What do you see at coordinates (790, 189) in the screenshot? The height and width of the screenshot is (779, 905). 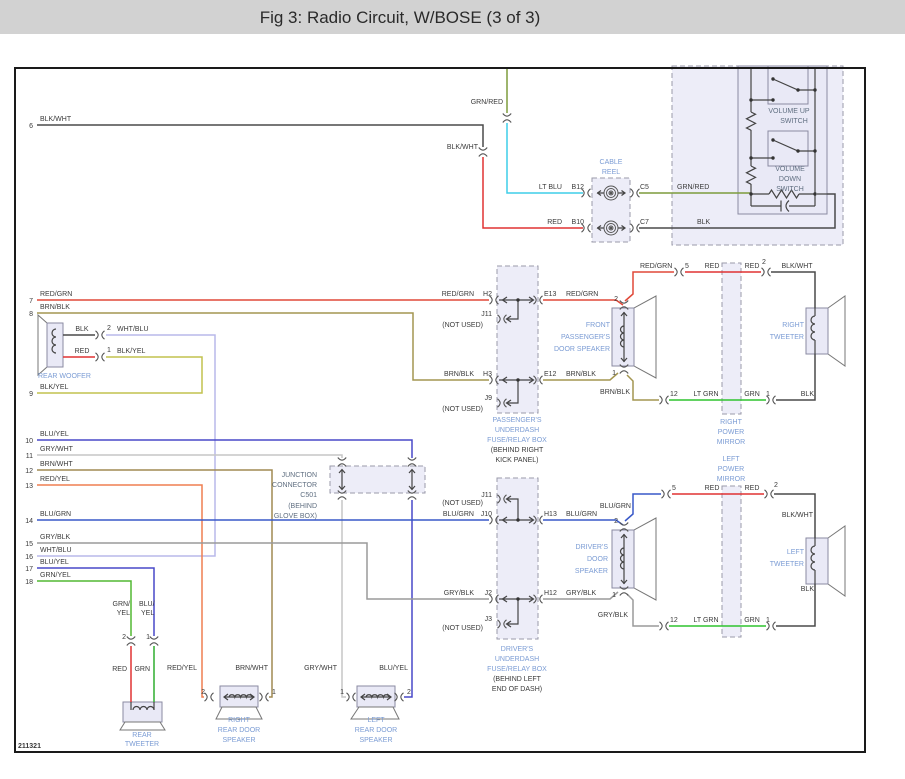 I see `label-vol-dn-3: SWITCH` at bounding box center [790, 189].